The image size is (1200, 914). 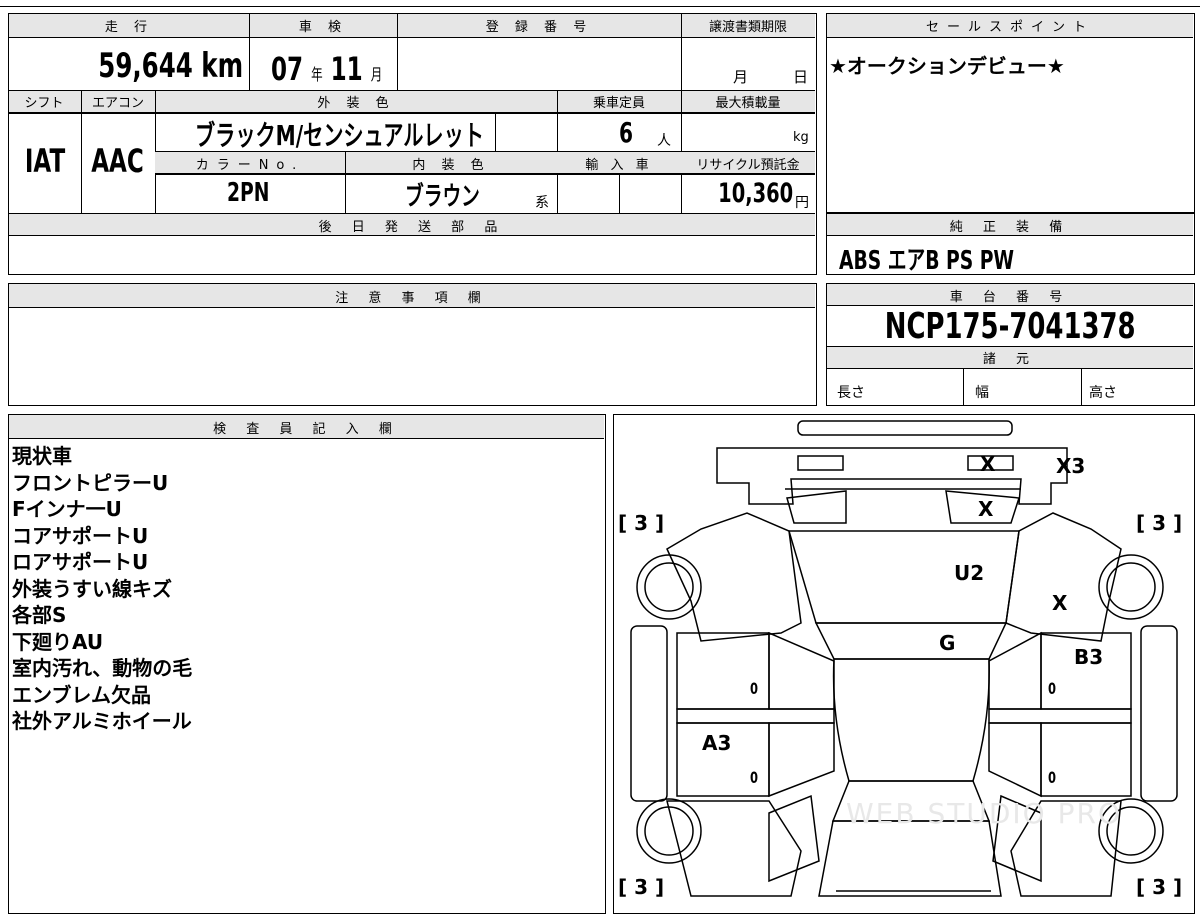 What do you see at coordinates (748, 165) in the screenshot?
I see `recycle-header: リサイクル預託金` at bounding box center [748, 165].